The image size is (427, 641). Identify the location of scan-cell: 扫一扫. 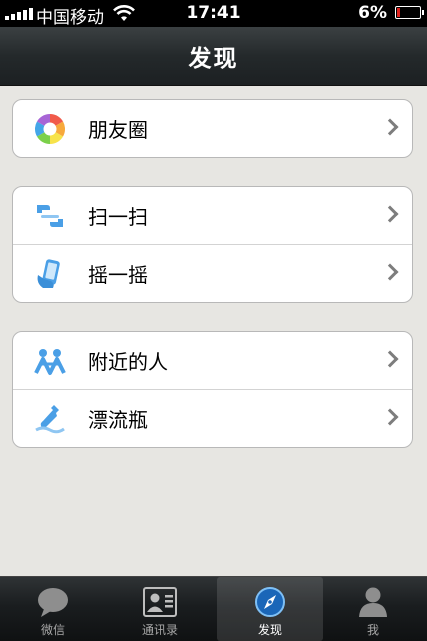
(212, 215).